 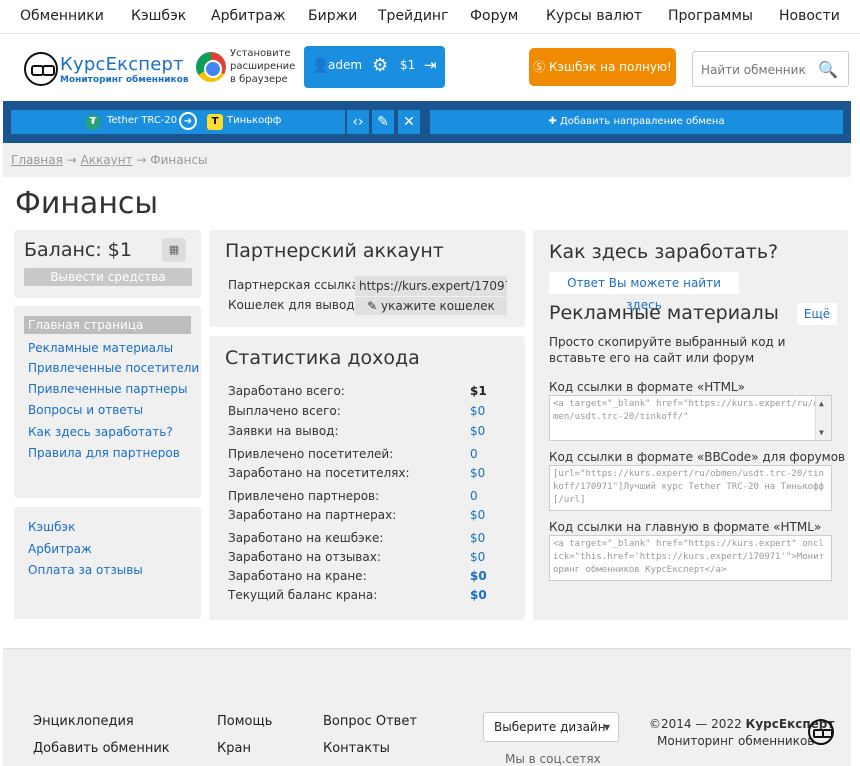 What do you see at coordinates (760, 70) in the screenshot?
I see `search-input` at bounding box center [760, 70].